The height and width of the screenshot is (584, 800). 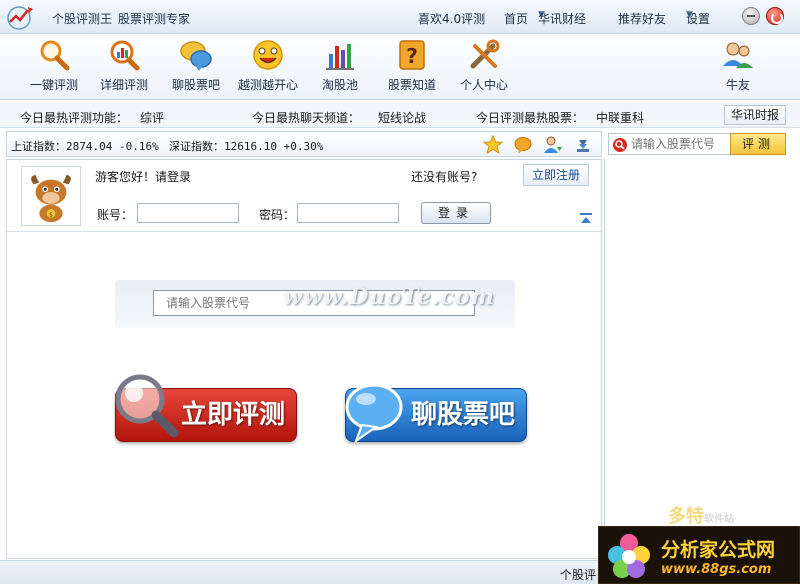 I want to click on tool-label: 股票知道, so click(x=411, y=85).